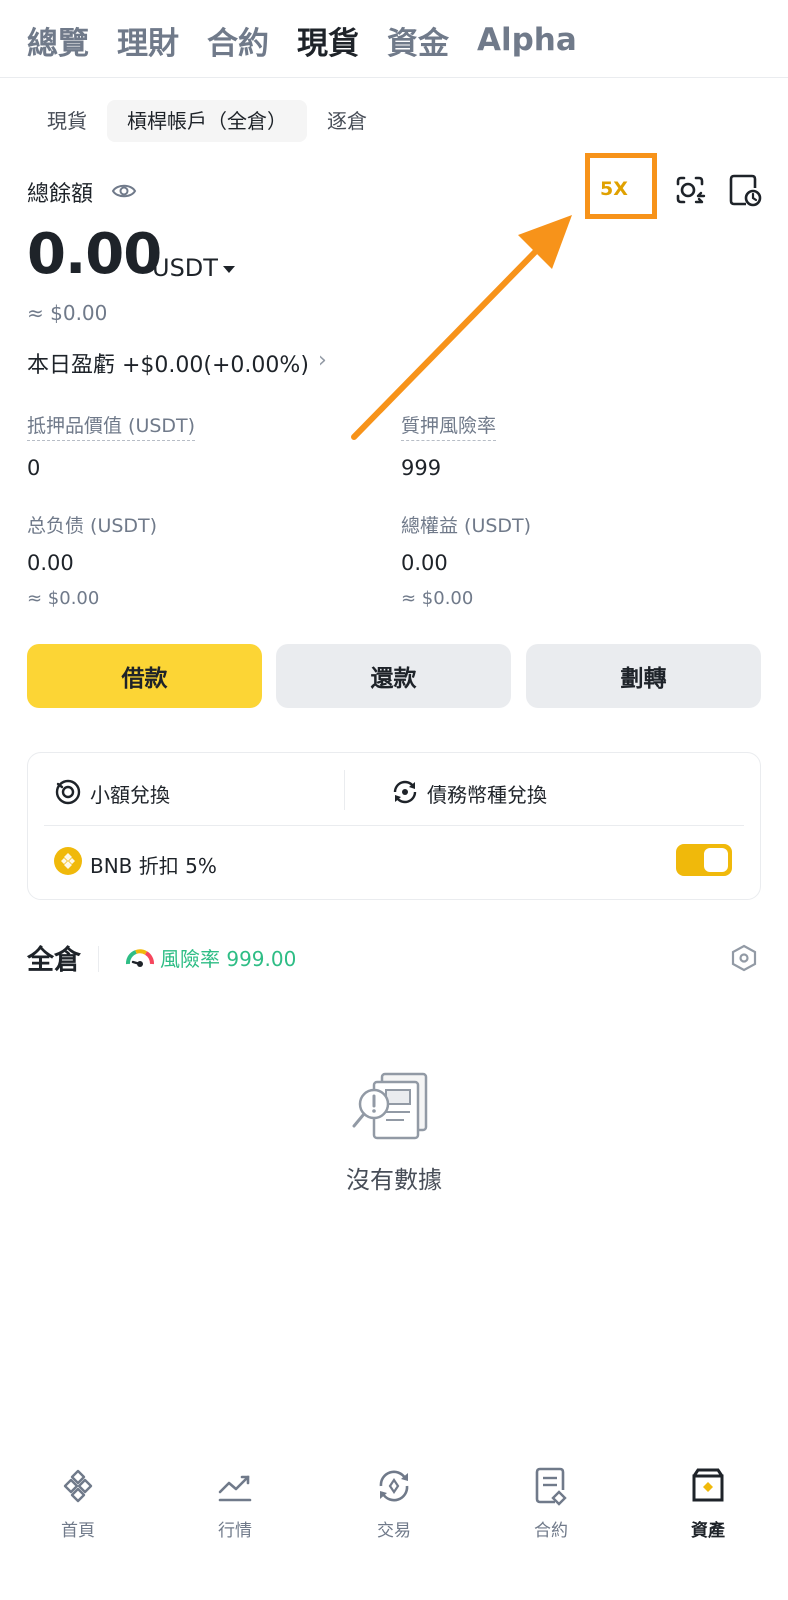 The image size is (788, 1600). I want to click on tab-overview: 總覽, so click(58, 40).